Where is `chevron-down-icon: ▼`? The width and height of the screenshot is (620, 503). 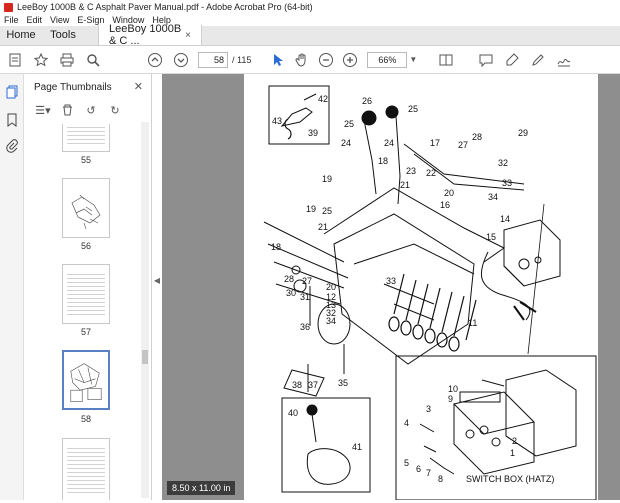 chevron-down-icon: ▼ is located at coordinates (413, 59).